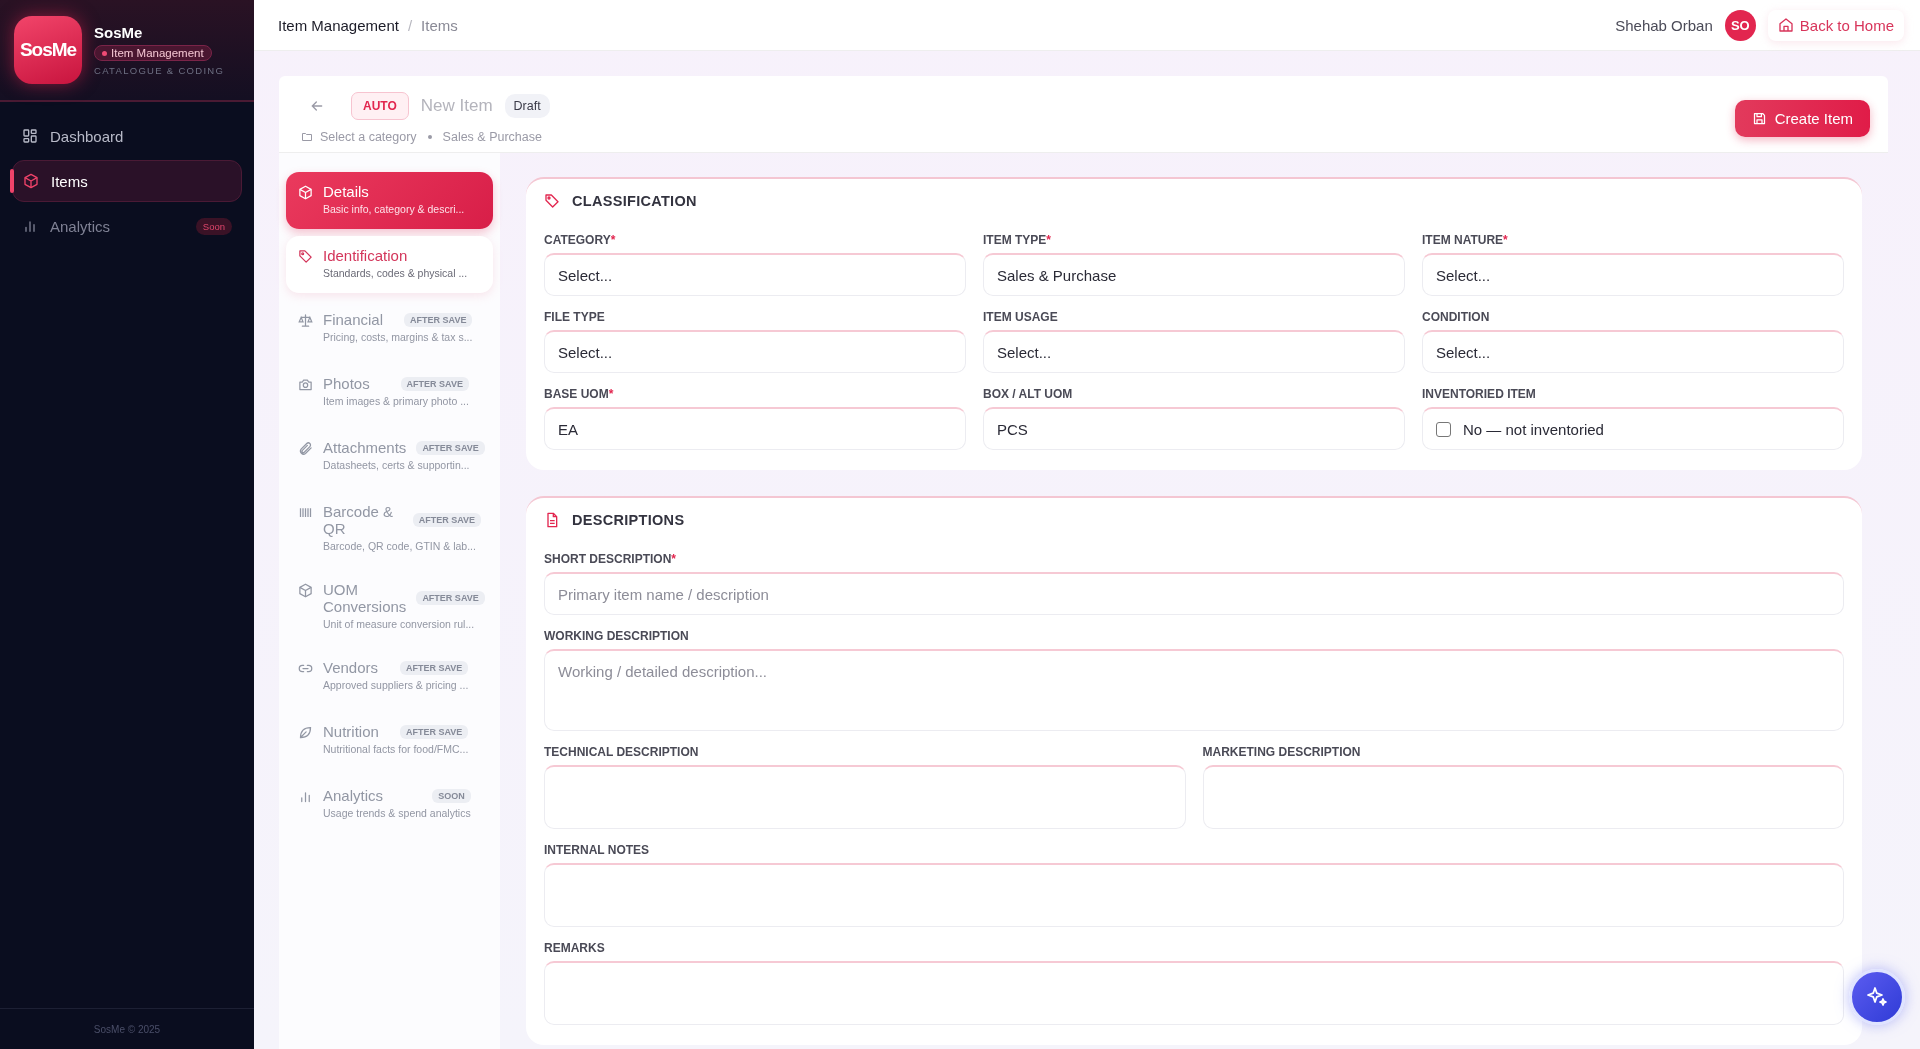 The image size is (1920, 1049). Describe the element at coordinates (755, 428) in the screenshot. I see `text-field: EA` at that location.